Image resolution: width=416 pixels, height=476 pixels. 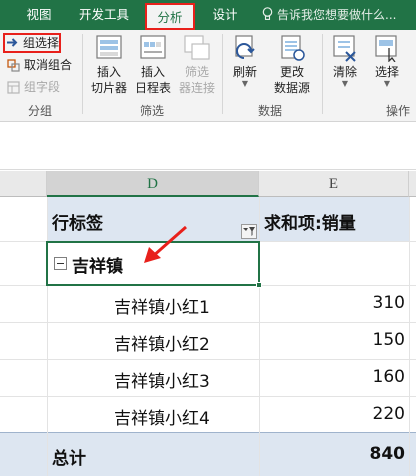 I want to click on refresh-button: 刷新 ▼, so click(x=245, y=61).